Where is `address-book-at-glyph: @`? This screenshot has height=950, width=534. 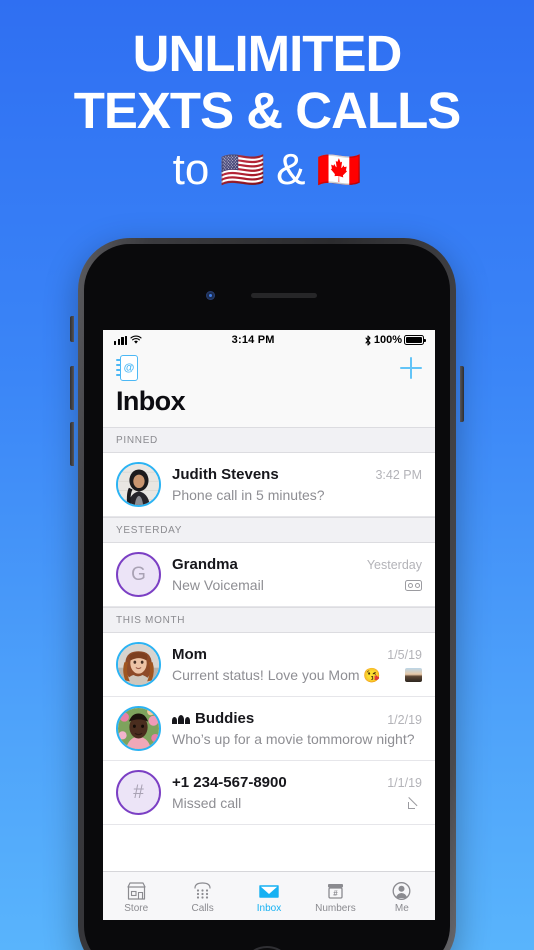
address-book-at-glyph: @ is located at coordinates (129, 368).